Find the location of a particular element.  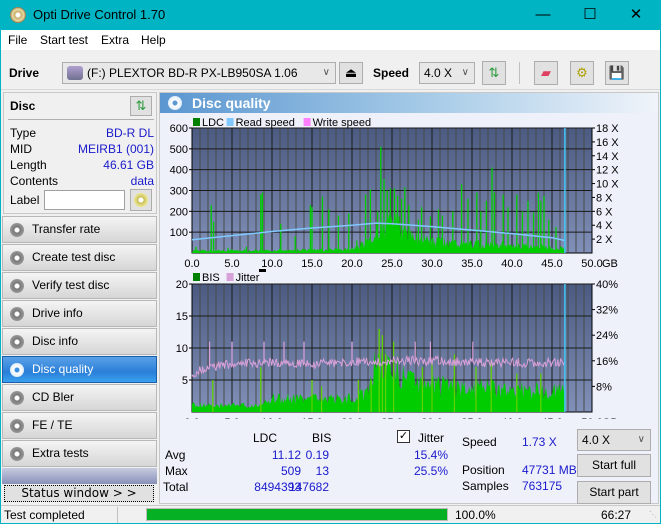

y2-tick-label: 16 X is located at coordinates (607, 143).